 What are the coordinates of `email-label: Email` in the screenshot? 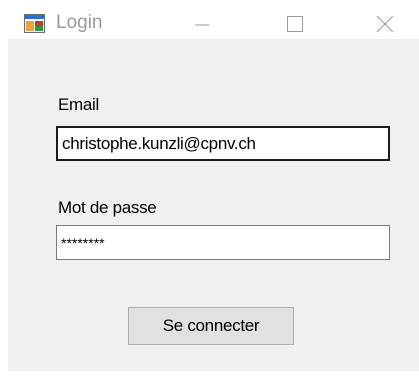 It's located at (79, 104).